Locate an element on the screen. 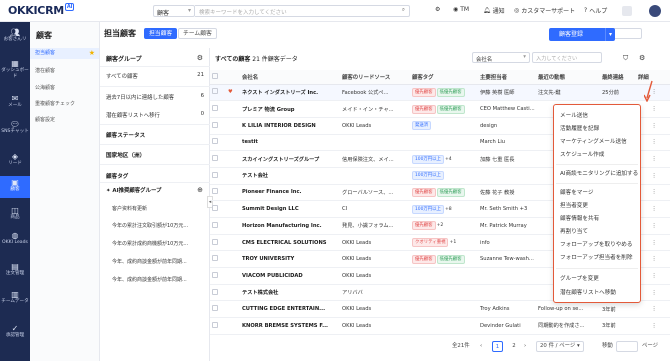  chevron-down-icon: ▾ is located at coordinates (610, 34).